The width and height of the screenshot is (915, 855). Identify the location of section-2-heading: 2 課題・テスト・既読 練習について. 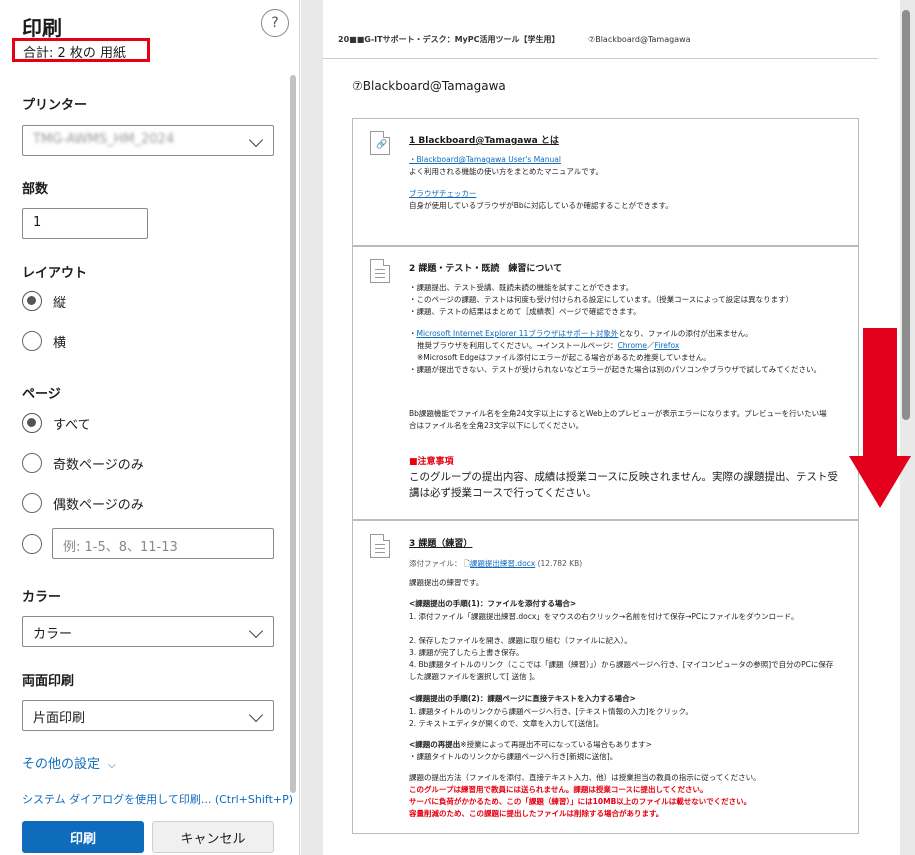
(486, 269).